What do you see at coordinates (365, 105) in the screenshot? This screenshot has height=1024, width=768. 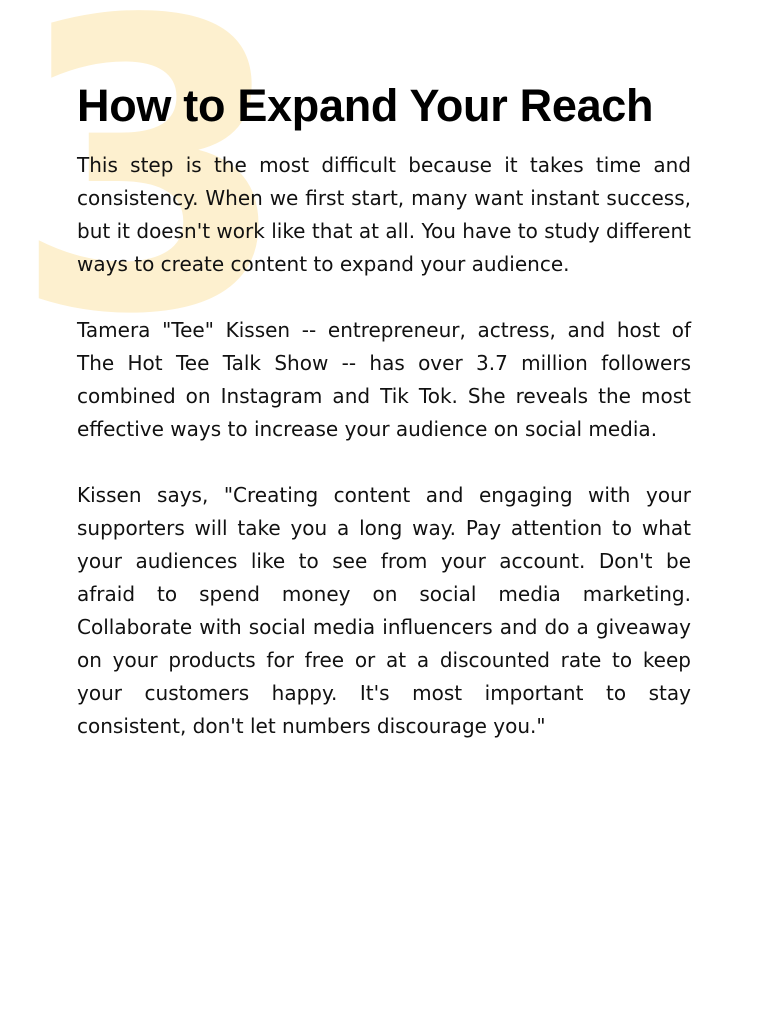 I see `page-title: How to Expand Your Reach` at bounding box center [365, 105].